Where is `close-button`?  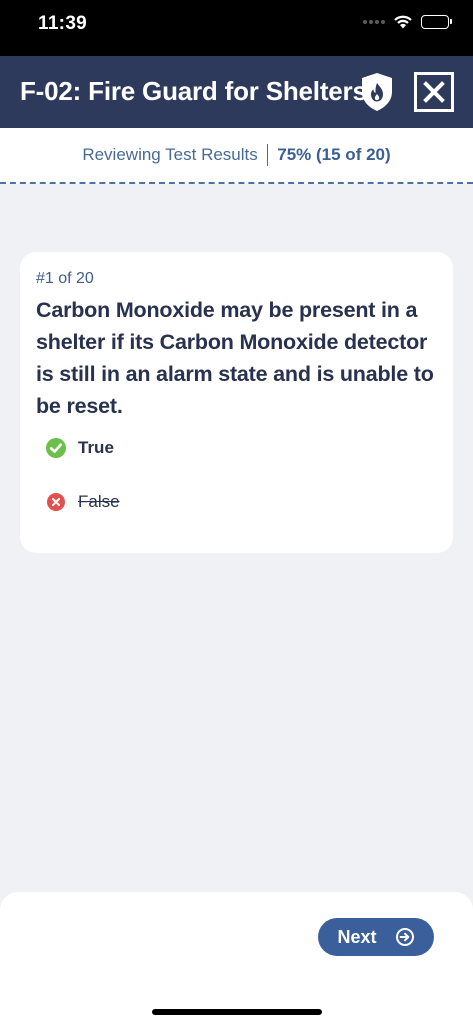
close-button is located at coordinates (434, 92).